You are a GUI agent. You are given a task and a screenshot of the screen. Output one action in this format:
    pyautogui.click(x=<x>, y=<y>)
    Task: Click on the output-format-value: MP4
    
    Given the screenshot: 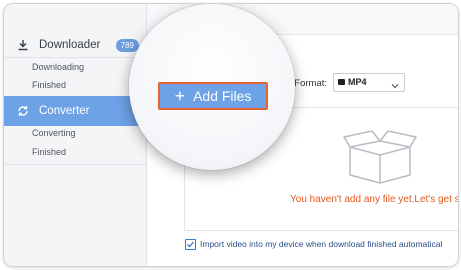 What is the action you would take?
    pyautogui.click(x=357, y=82)
    